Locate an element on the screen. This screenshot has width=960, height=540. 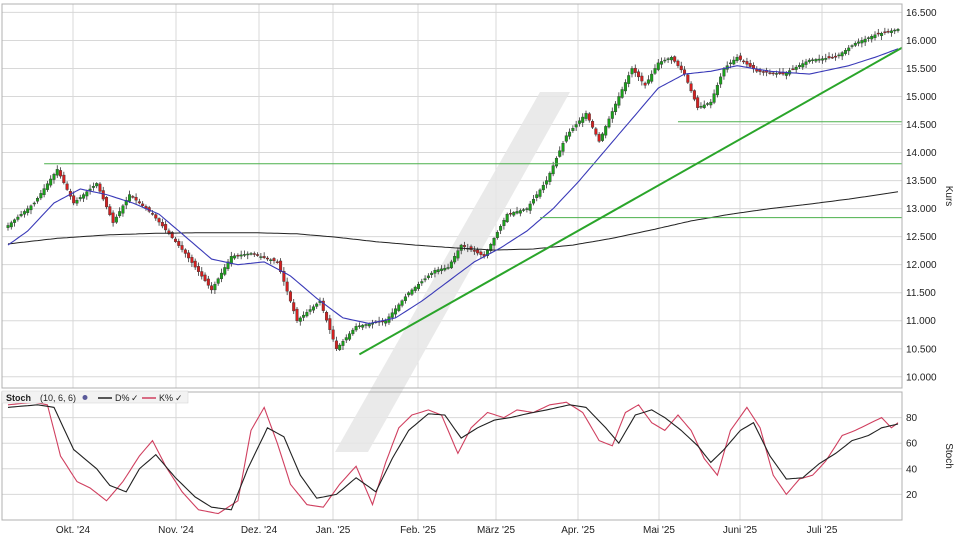
settings-icon is located at coordinates (85, 397).